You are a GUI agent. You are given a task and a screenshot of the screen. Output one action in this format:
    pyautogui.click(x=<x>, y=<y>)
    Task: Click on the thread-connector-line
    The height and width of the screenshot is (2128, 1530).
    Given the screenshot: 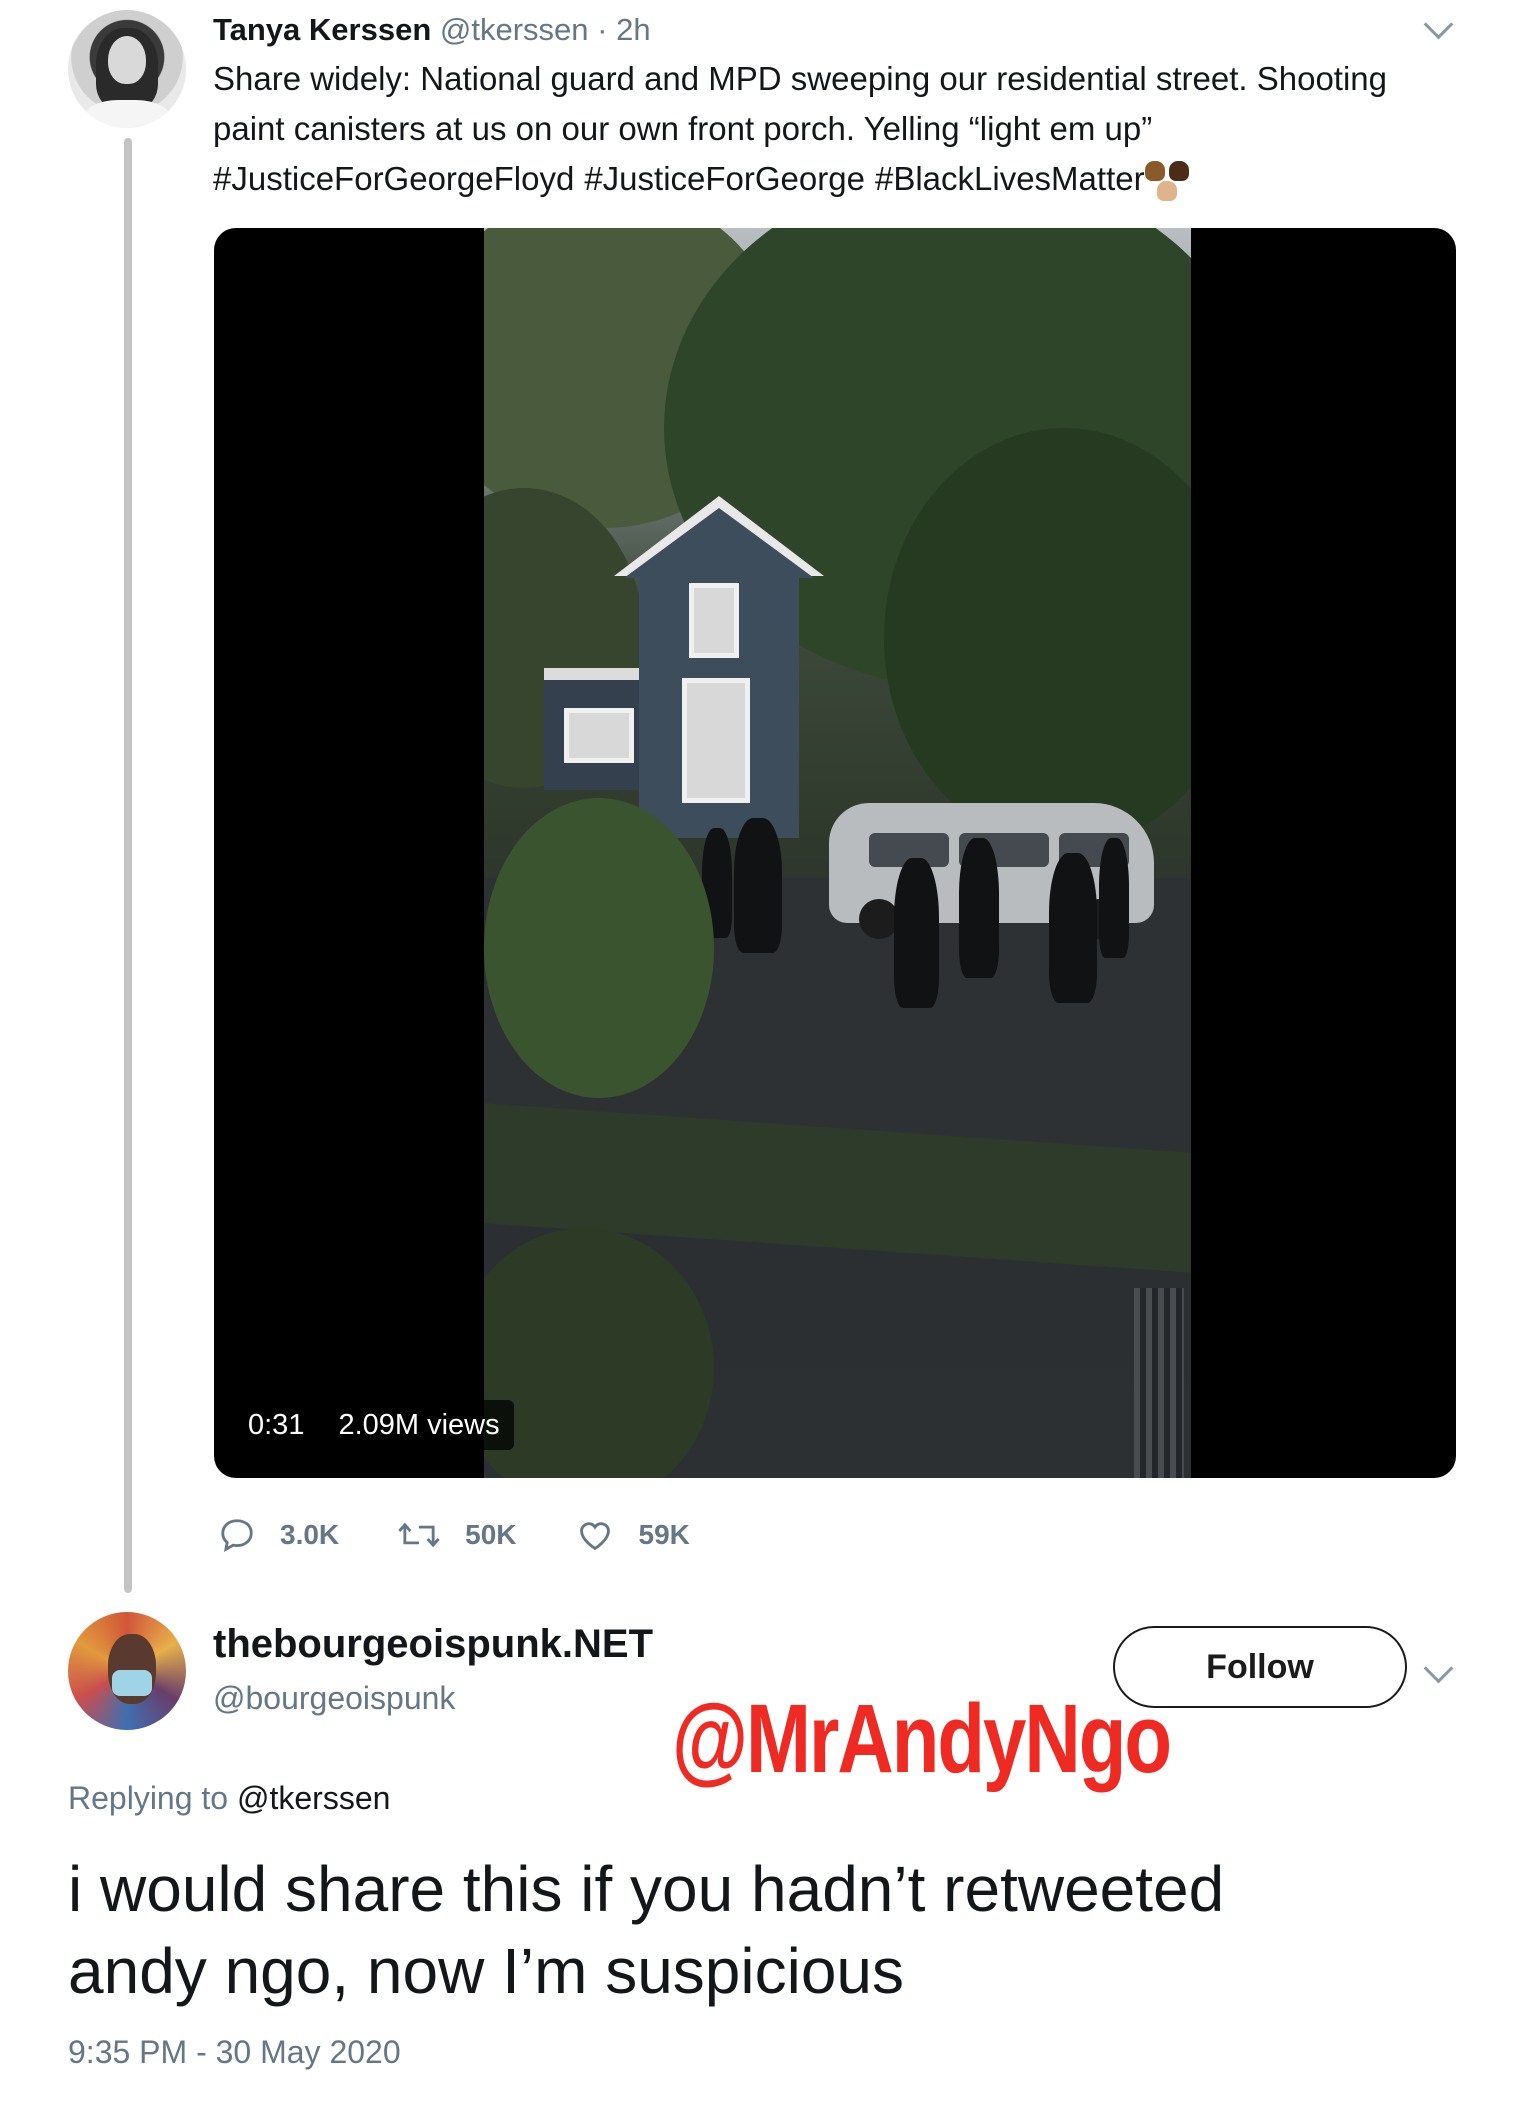 What is the action you would take?
    pyautogui.click(x=128, y=865)
    